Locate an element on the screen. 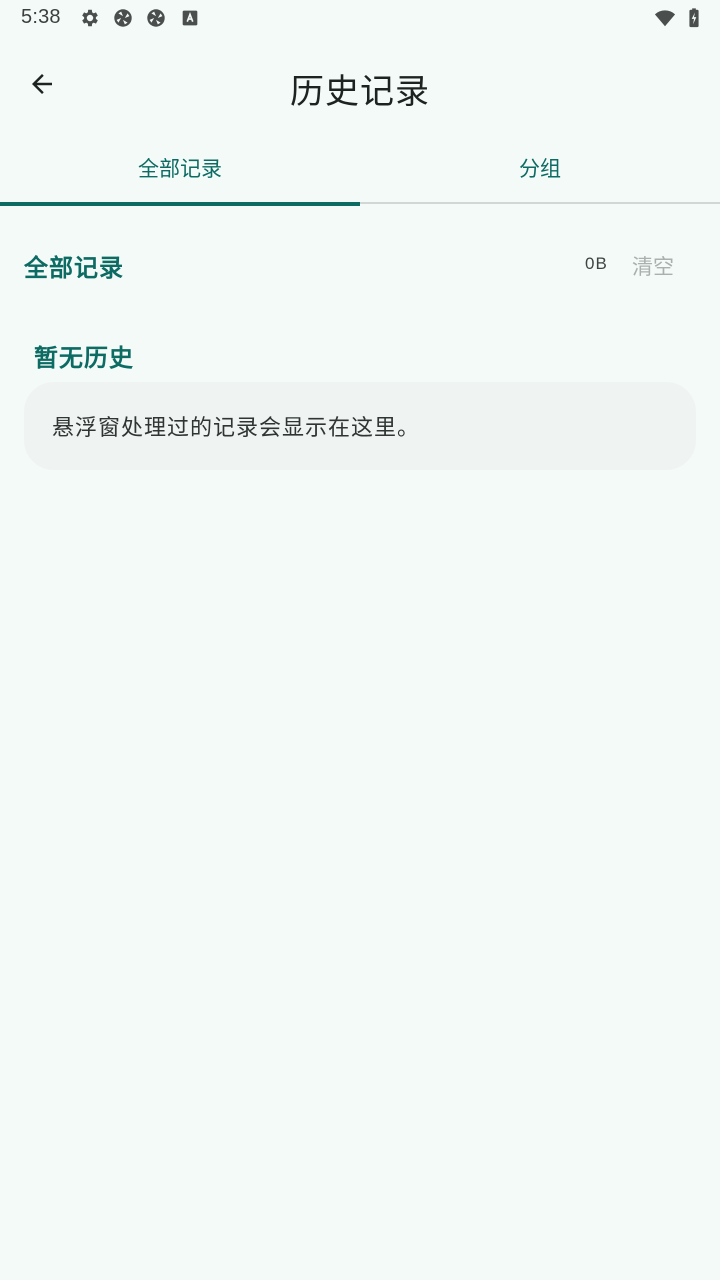  empty-state-card: 悬浮窗处理过的记录会显示在这里。 is located at coordinates (360, 426).